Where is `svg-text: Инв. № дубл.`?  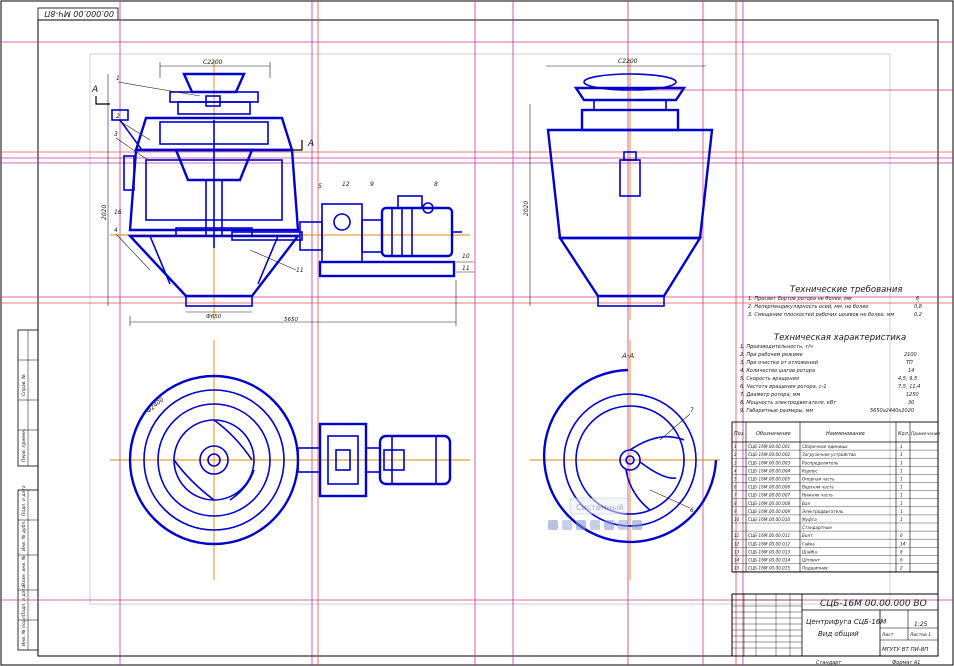
svg-text: Инв. № дубл. is located at coordinates (24, 535).